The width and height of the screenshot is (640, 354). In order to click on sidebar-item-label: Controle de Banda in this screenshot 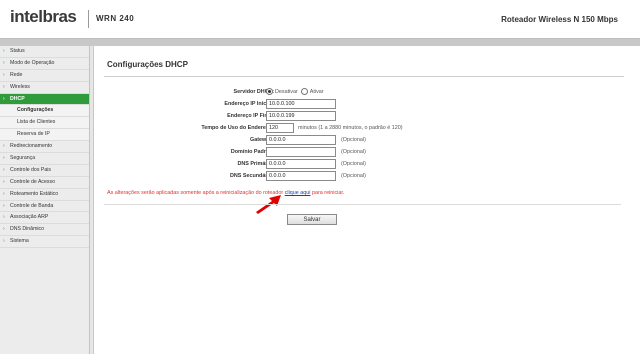, I will do `click(32, 205)`.